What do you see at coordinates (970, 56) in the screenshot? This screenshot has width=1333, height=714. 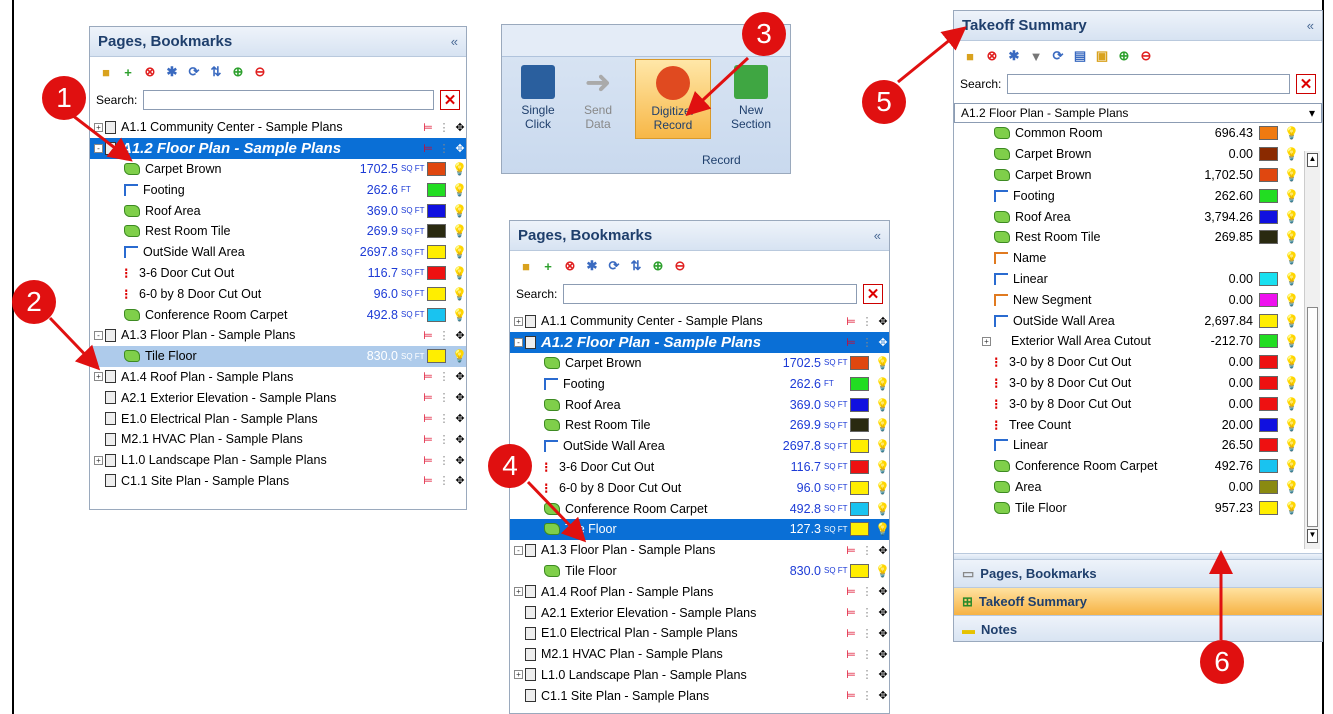 I see `folder-icon: ■` at bounding box center [970, 56].